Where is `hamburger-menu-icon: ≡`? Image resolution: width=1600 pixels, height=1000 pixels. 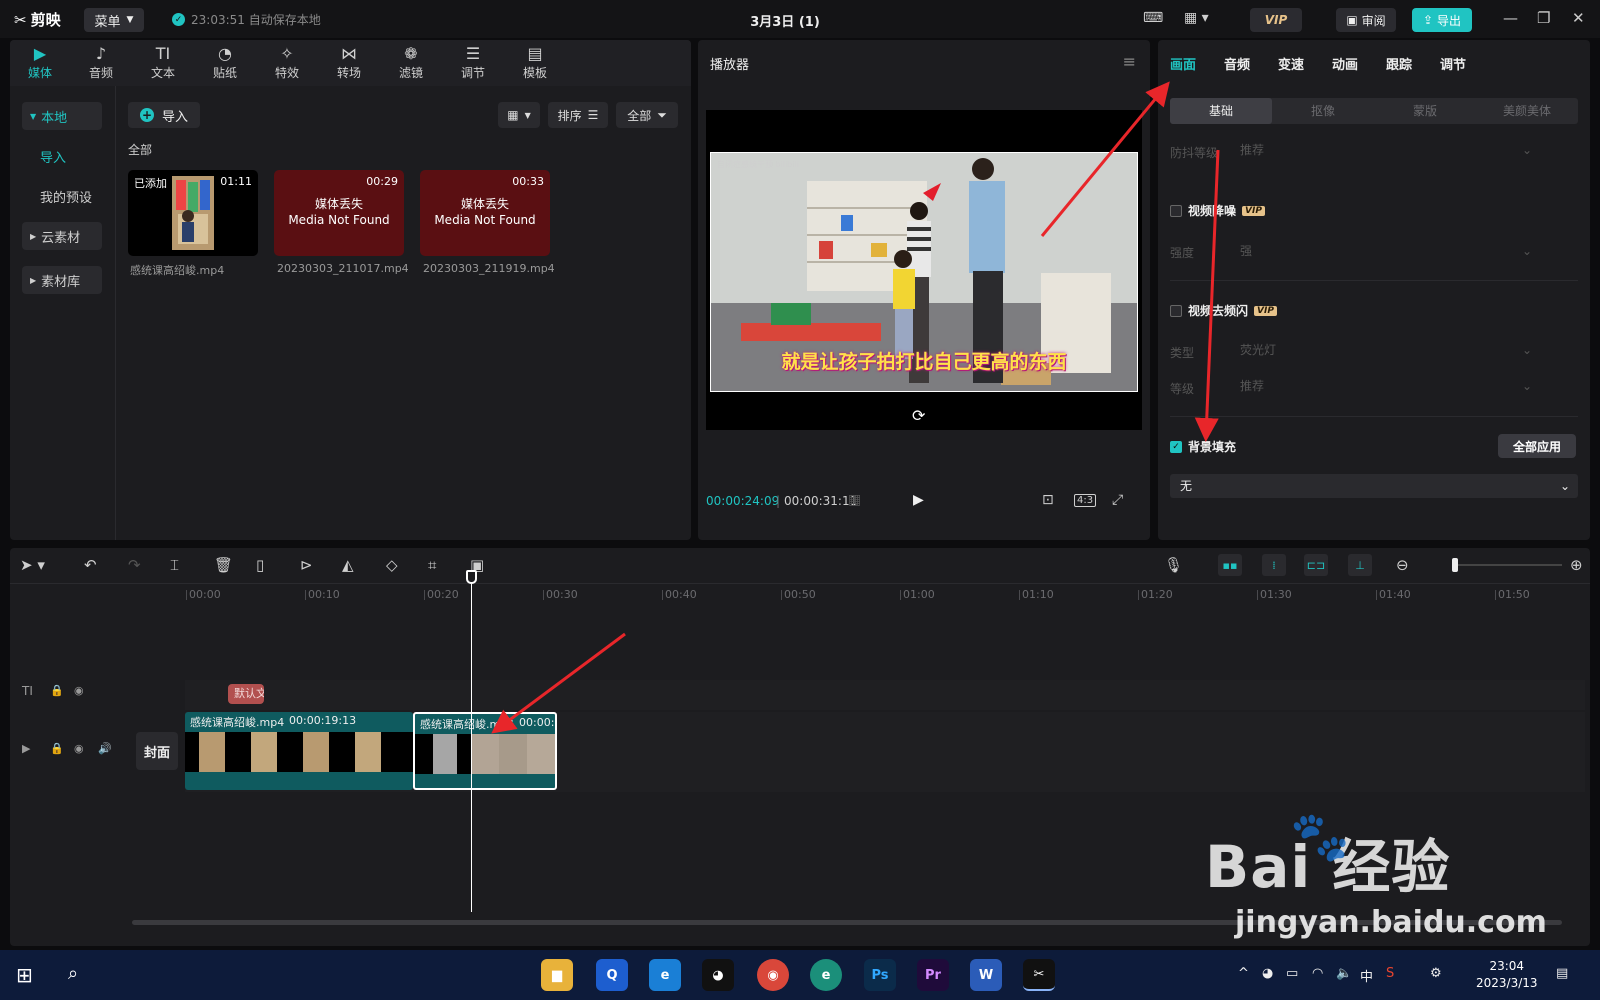
hamburger-menu-icon: ≡ is located at coordinates (1129, 61).